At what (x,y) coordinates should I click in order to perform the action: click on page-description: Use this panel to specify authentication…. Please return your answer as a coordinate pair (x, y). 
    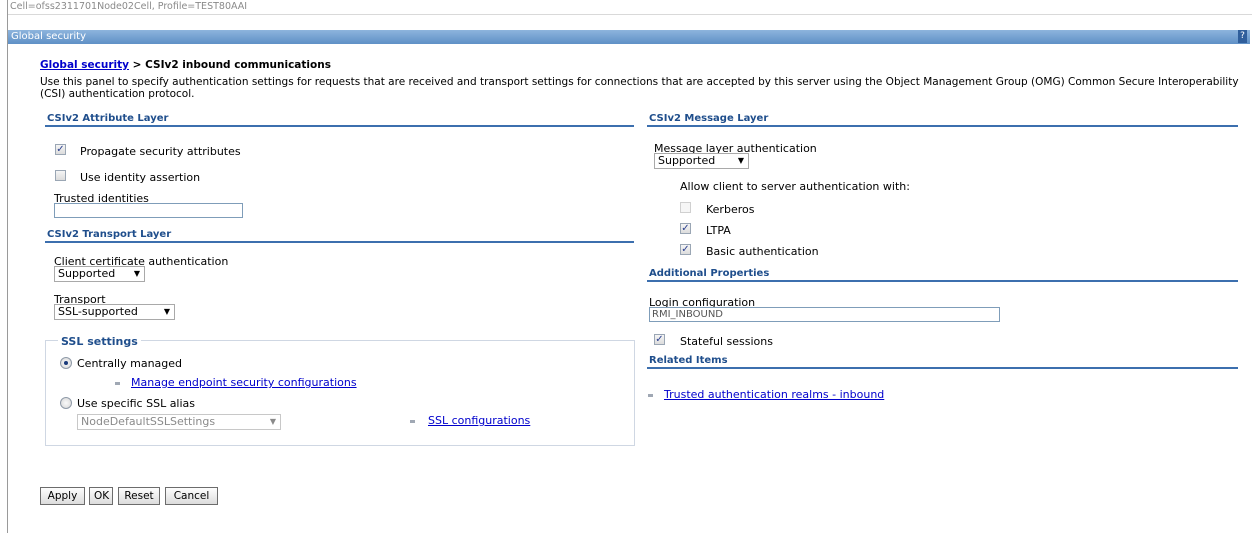
    Looking at the image, I should click on (639, 88).